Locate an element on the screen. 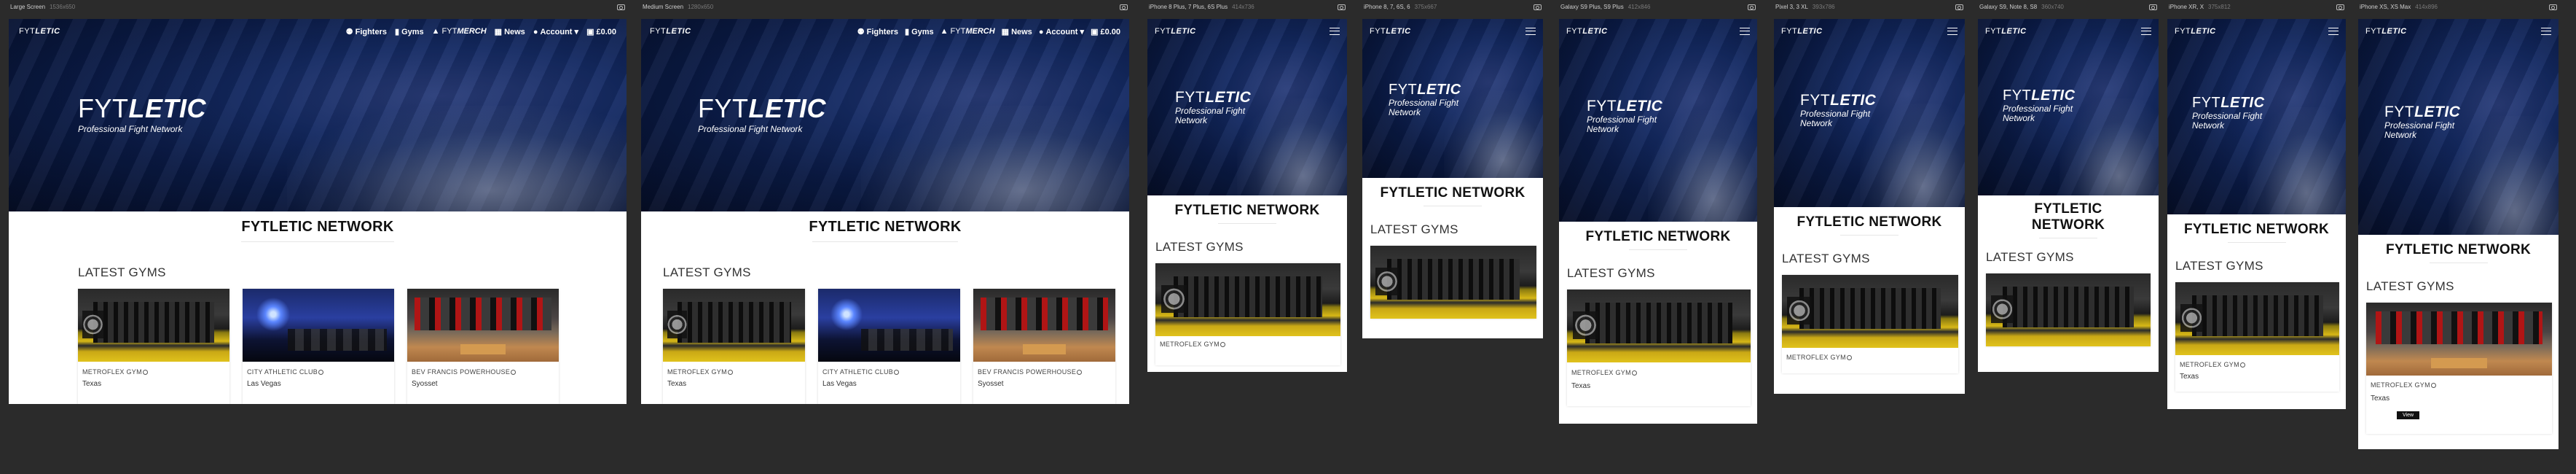 This screenshot has height=474, width=2576. frame-label: iPhone XR, X 375x812 is located at coordinates (2200, 7).